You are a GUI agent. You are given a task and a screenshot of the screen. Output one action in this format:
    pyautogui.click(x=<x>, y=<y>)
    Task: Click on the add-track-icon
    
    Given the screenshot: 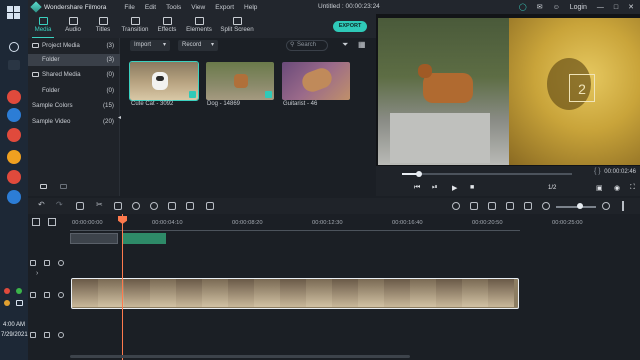 What is the action you would take?
    pyautogui.click(x=36, y=222)
    